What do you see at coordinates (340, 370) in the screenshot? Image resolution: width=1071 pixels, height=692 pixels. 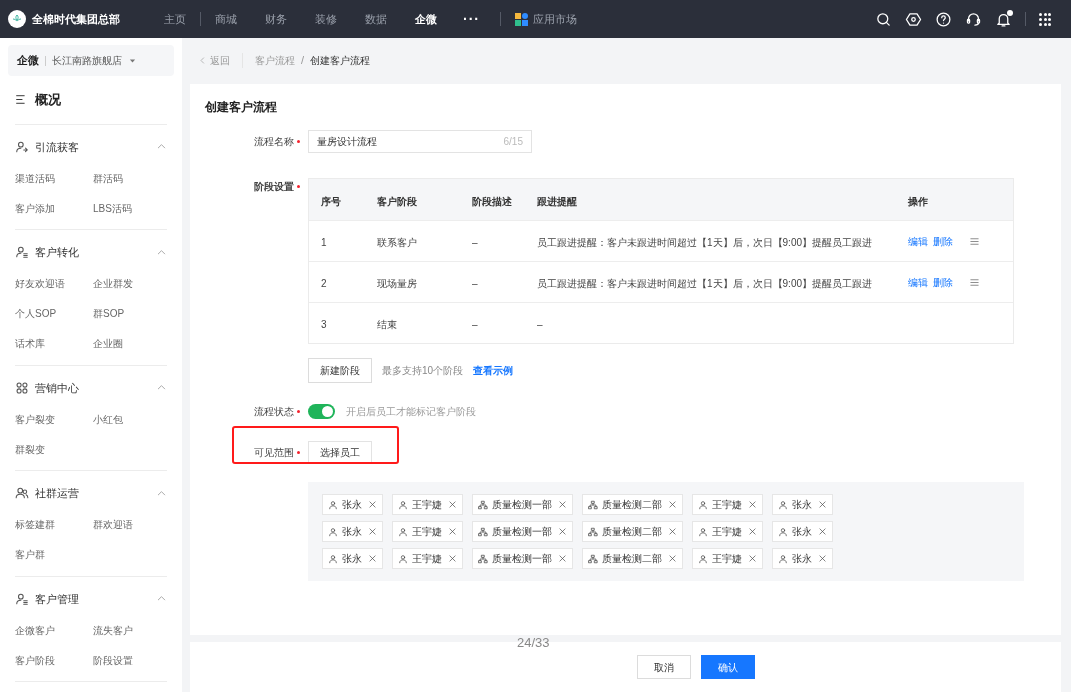 I see `add-stage-button: 新建阶段` at bounding box center [340, 370].